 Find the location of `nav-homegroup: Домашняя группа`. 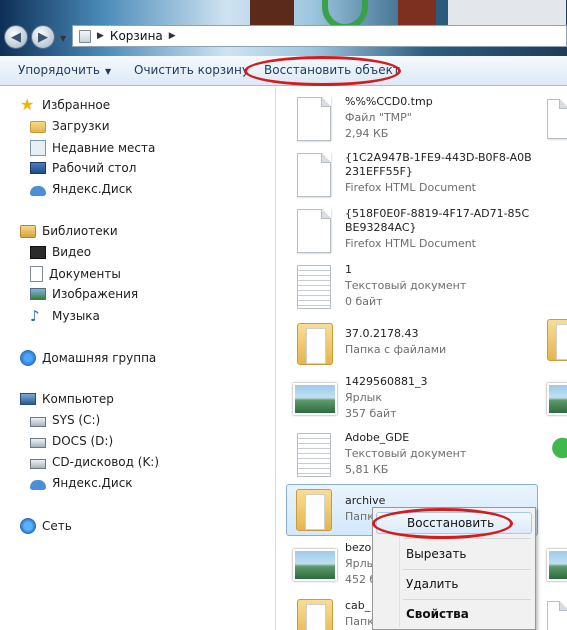

nav-homegroup: Домашняя группа is located at coordinates (88, 358).